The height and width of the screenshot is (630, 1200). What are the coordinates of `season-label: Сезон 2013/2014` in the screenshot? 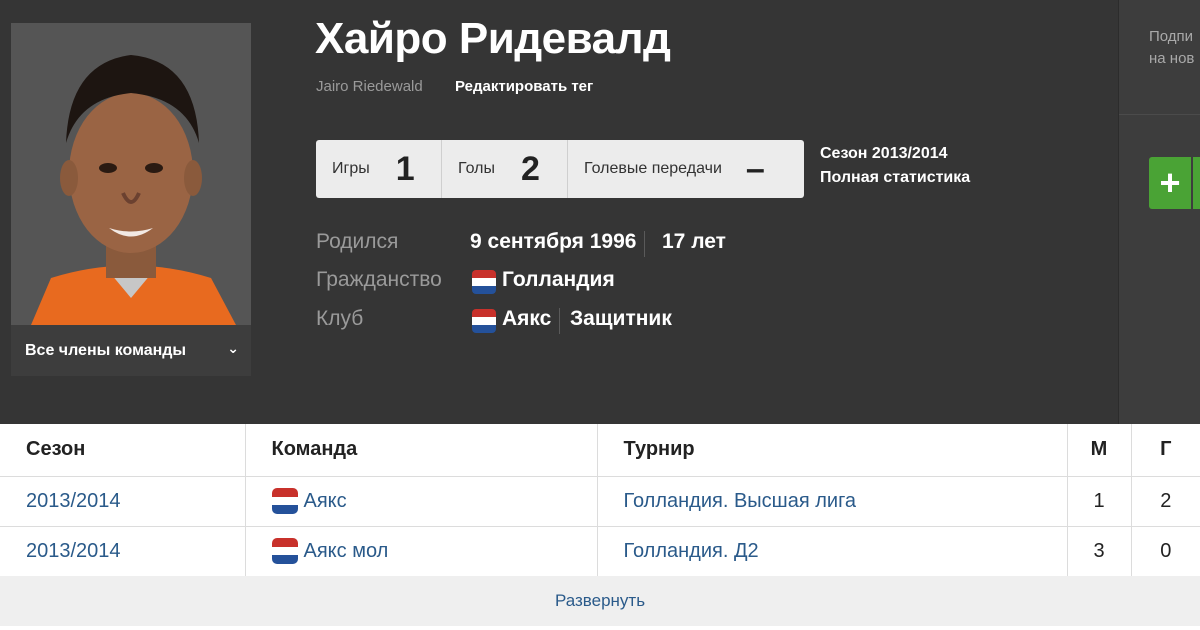 It's located at (895, 154).